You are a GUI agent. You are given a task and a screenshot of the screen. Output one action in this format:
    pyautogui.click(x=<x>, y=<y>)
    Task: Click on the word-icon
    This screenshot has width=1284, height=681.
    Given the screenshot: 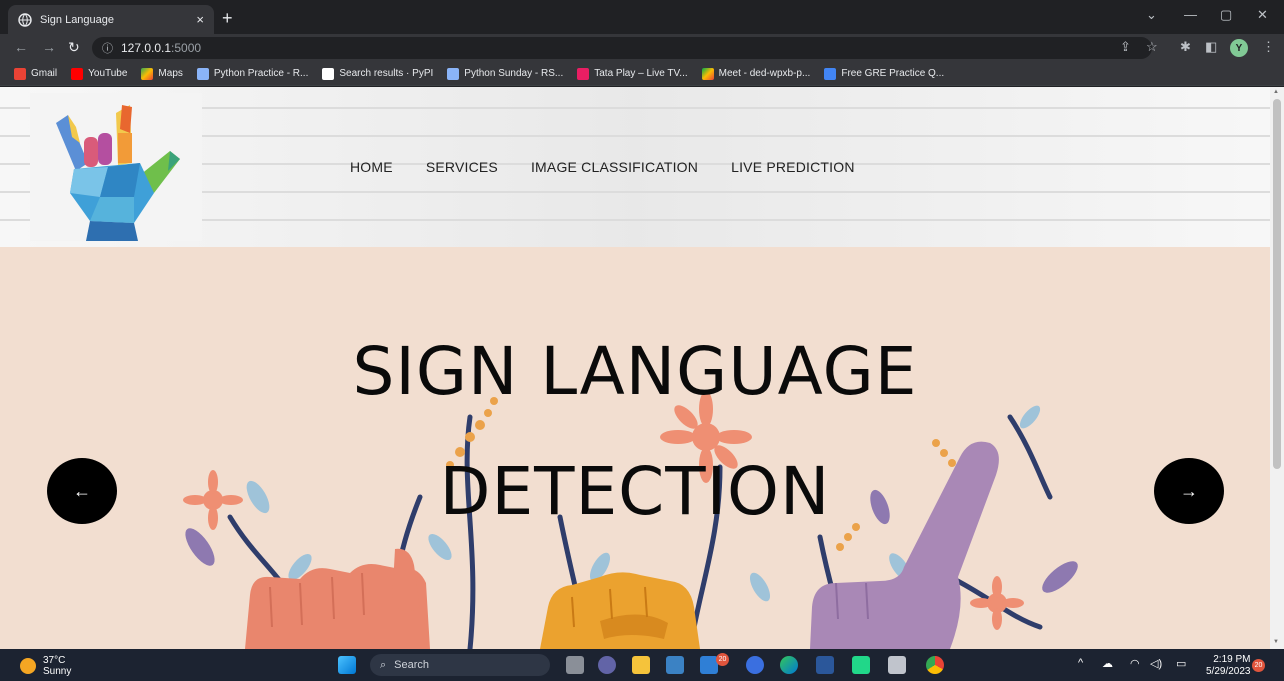 What is the action you would take?
    pyautogui.click(x=825, y=665)
    